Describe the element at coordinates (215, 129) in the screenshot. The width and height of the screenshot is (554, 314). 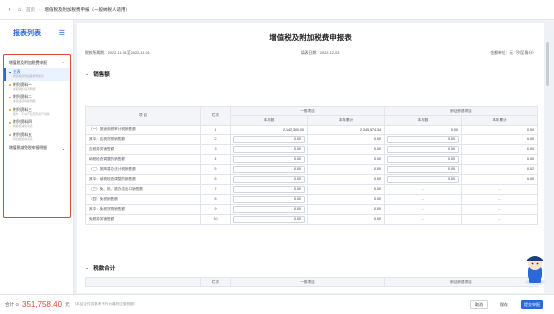
I see `row-col: 1` at that location.